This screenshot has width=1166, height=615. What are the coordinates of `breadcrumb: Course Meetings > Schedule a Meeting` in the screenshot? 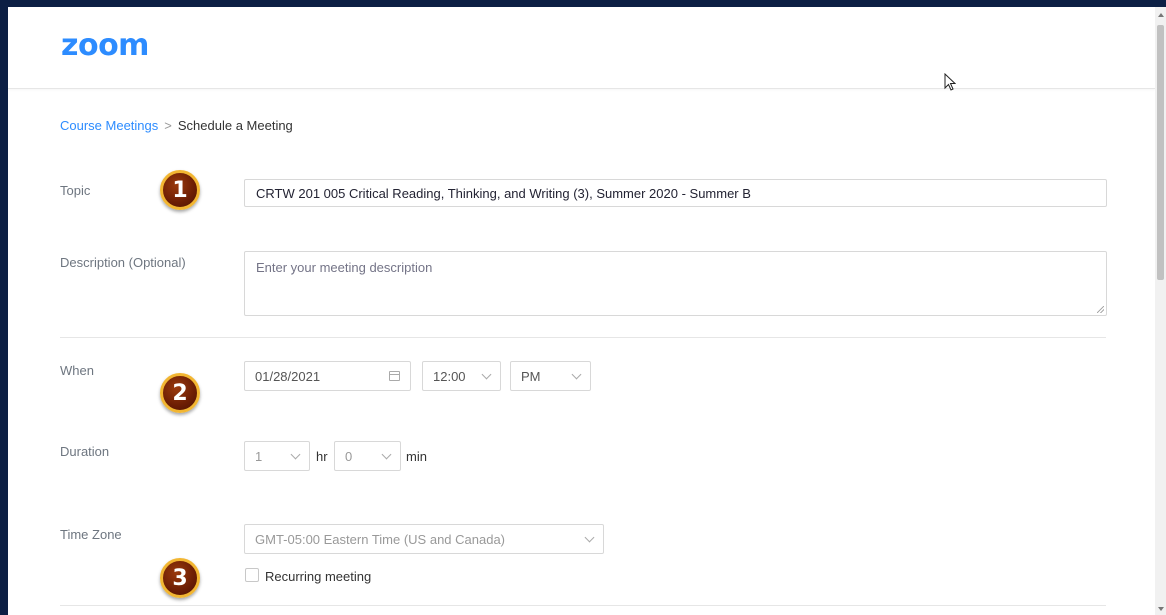 It's located at (176, 125).